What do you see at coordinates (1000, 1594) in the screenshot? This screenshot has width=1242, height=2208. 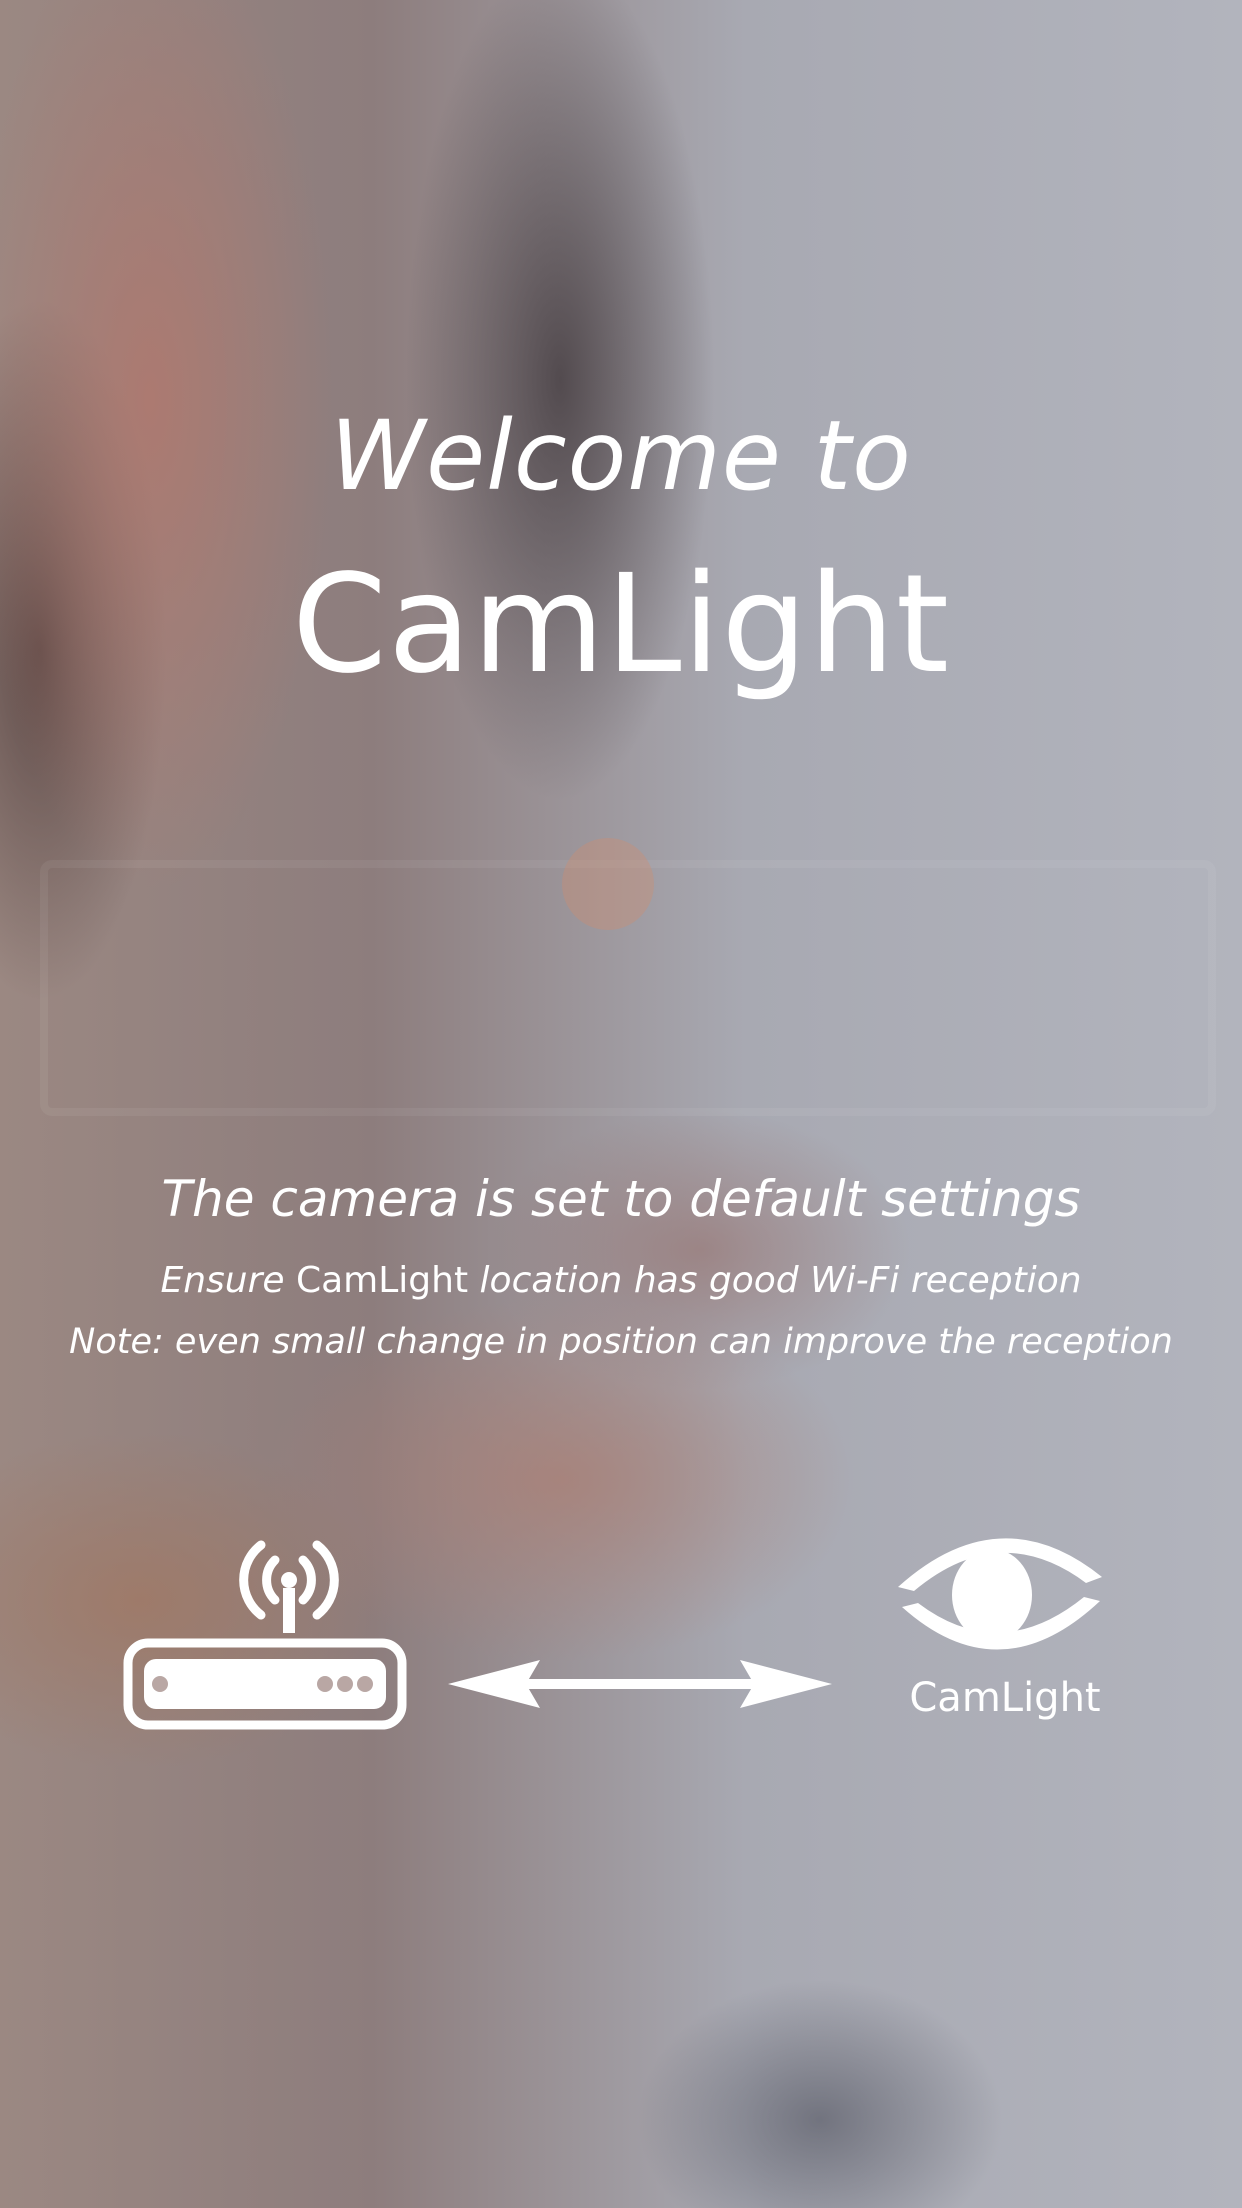 I see `camlight-eye-logo-icon` at bounding box center [1000, 1594].